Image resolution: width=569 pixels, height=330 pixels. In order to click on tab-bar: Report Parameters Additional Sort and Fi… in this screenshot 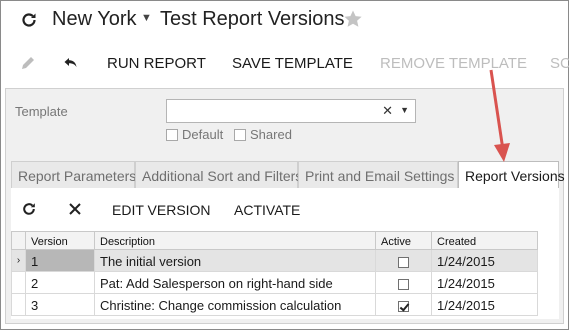, I will do `click(288, 175)`.